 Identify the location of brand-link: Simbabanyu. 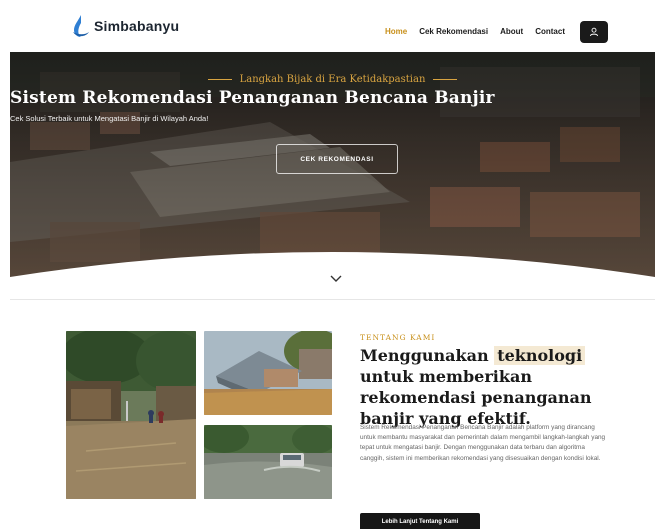
(124, 26).